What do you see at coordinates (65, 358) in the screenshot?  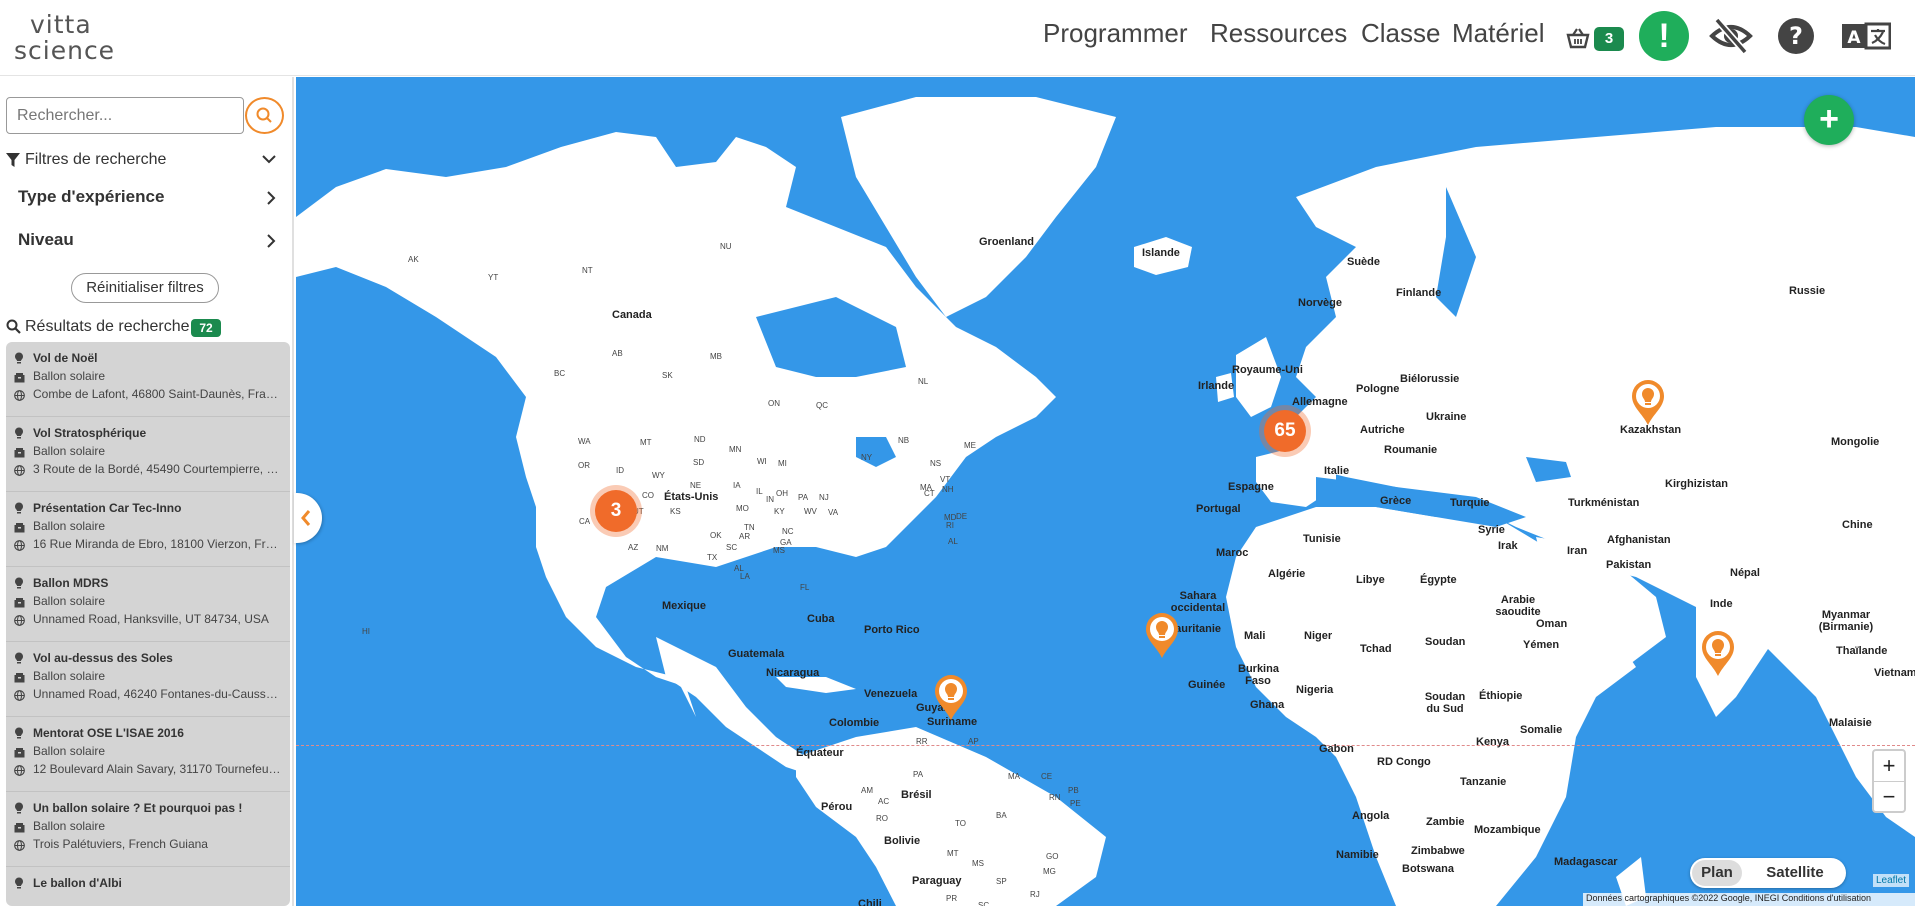 I see `result-title: Vol de Noël` at bounding box center [65, 358].